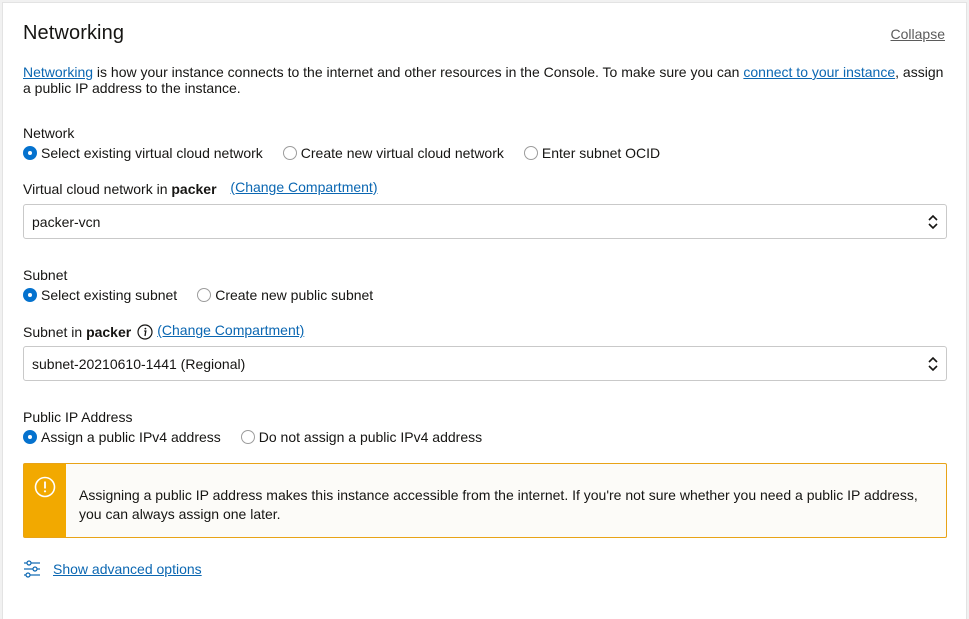 This screenshot has width=969, height=619. Describe the element at coordinates (819, 72) in the screenshot. I see `connect-instance-link: connect to your instance` at that location.